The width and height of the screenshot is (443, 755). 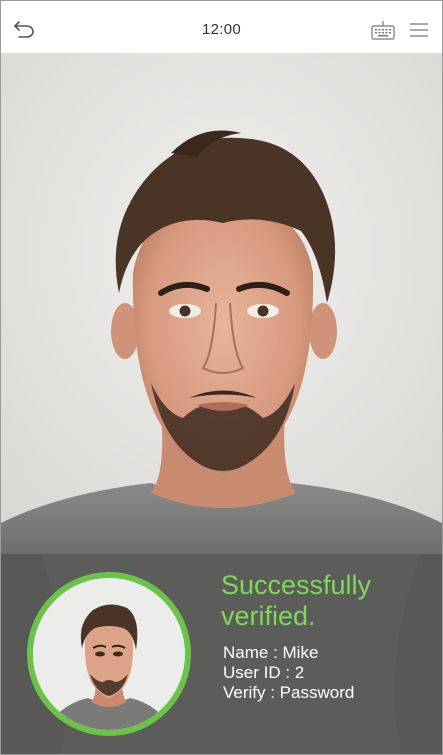 What do you see at coordinates (383, 30) in the screenshot?
I see `keyboard-icon` at bounding box center [383, 30].